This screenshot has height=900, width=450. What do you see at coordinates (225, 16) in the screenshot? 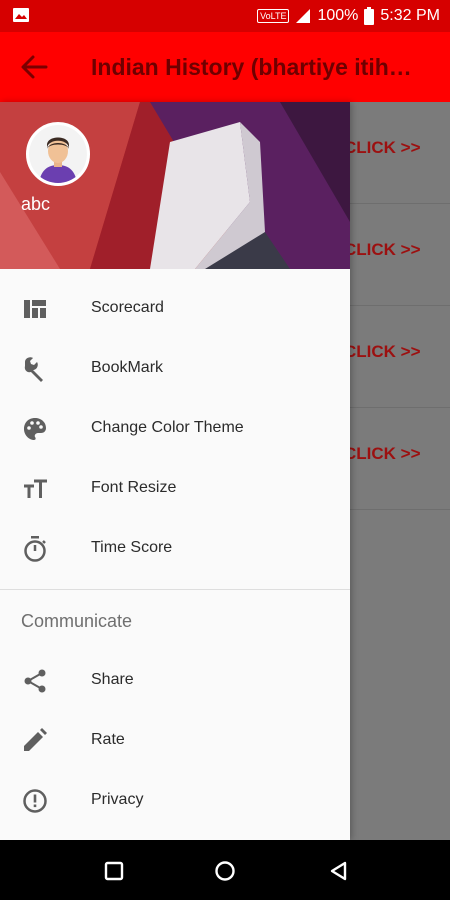
I see `status-bar: VoLTE 100% 5:32 PM` at bounding box center [225, 16].